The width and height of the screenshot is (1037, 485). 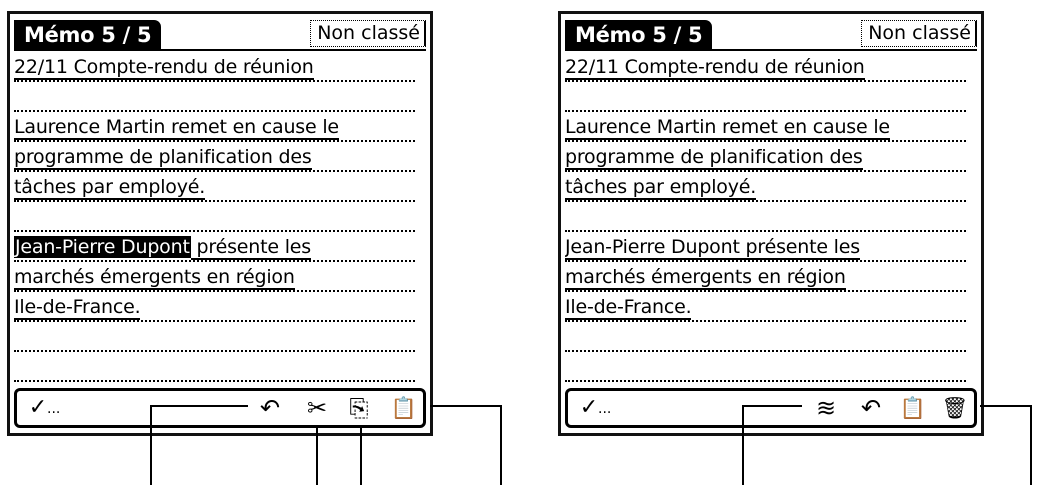 What do you see at coordinates (102, 247) in the screenshot?
I see `selected-text: Jean-Pierre Dupont` at bounding box center [102, 247].